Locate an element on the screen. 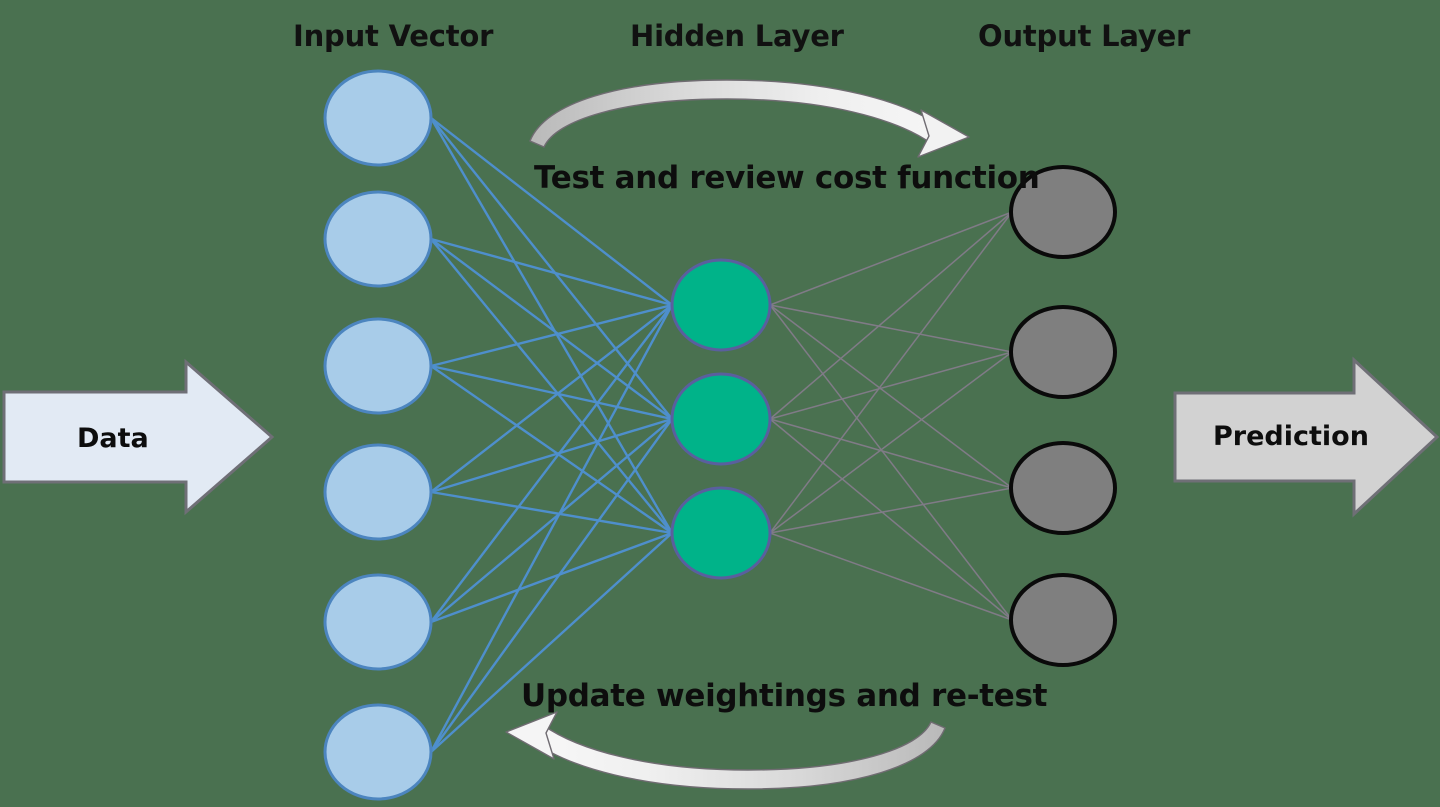  forward-loop-arrow-icon is located at coordinates (749, 118).